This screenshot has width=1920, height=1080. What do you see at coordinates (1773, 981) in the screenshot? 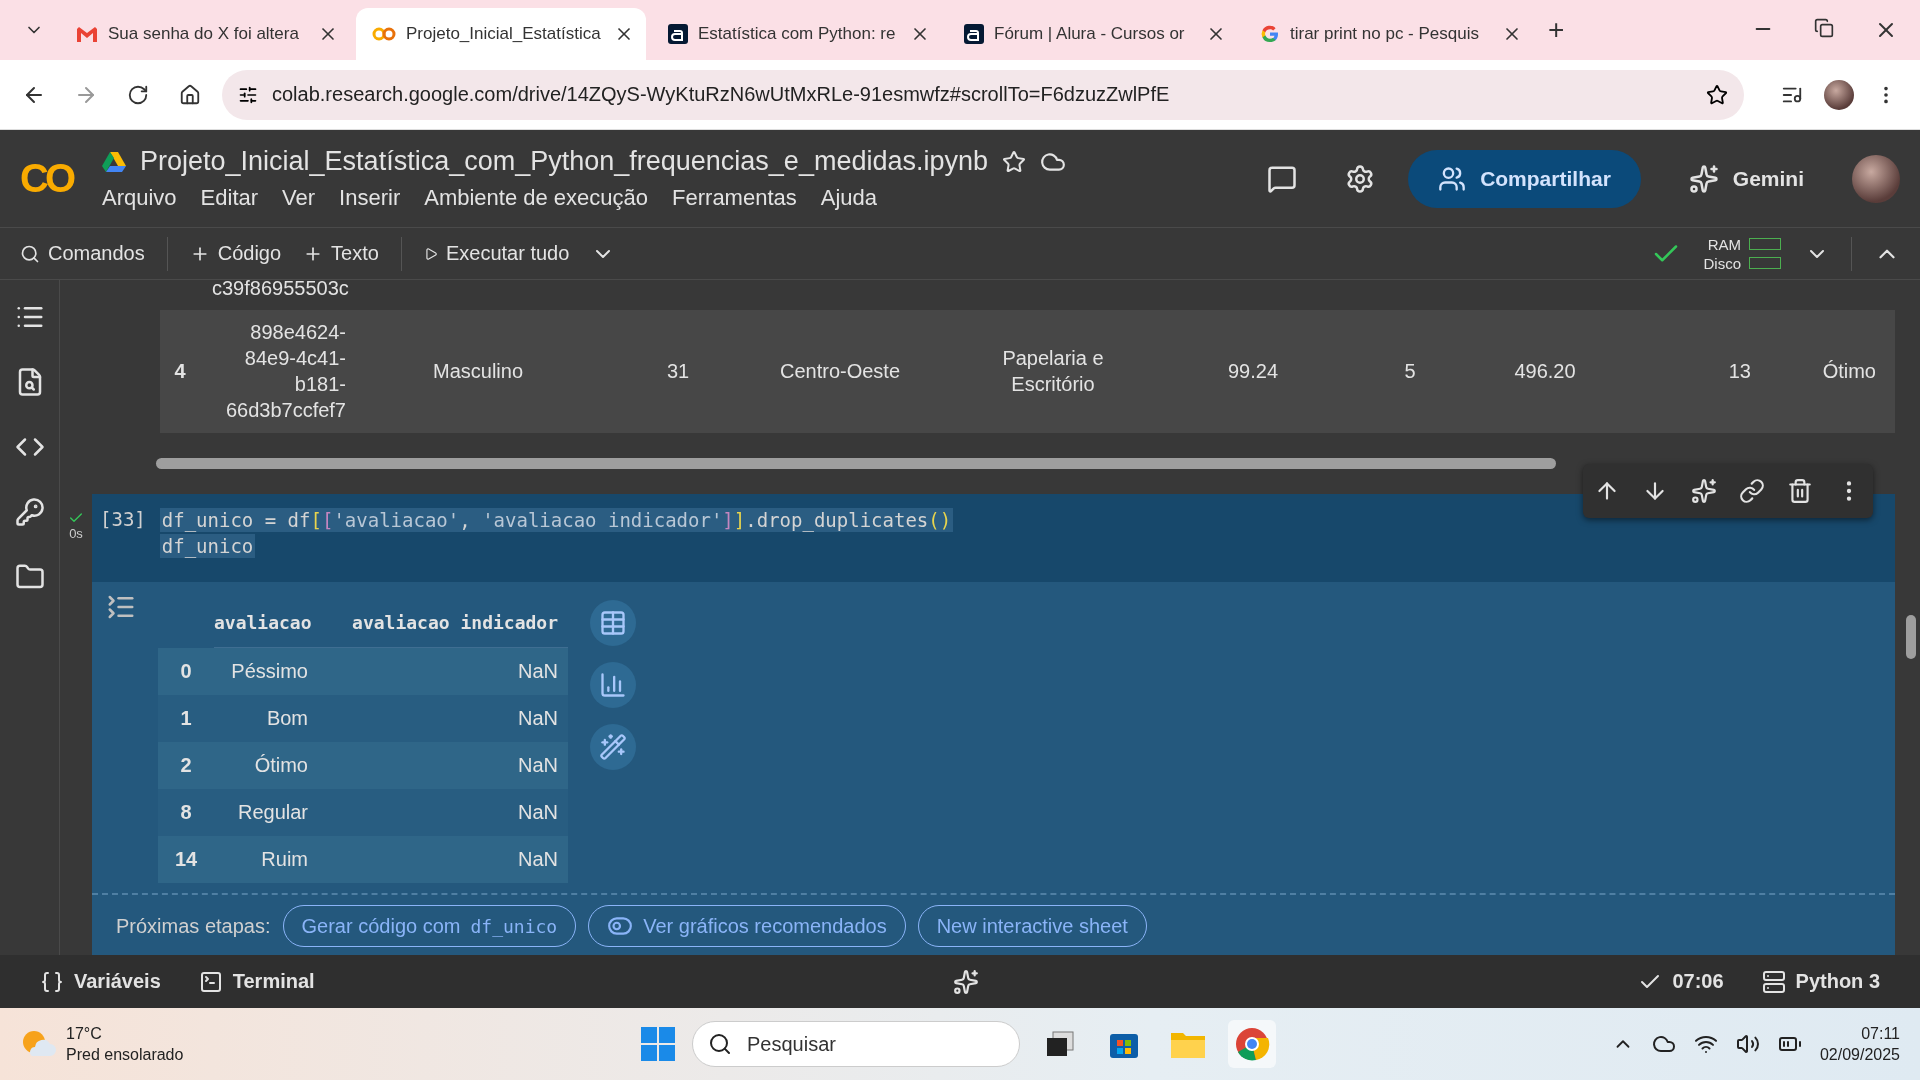
I see `server-icon` at bounding box center [1773, 981].